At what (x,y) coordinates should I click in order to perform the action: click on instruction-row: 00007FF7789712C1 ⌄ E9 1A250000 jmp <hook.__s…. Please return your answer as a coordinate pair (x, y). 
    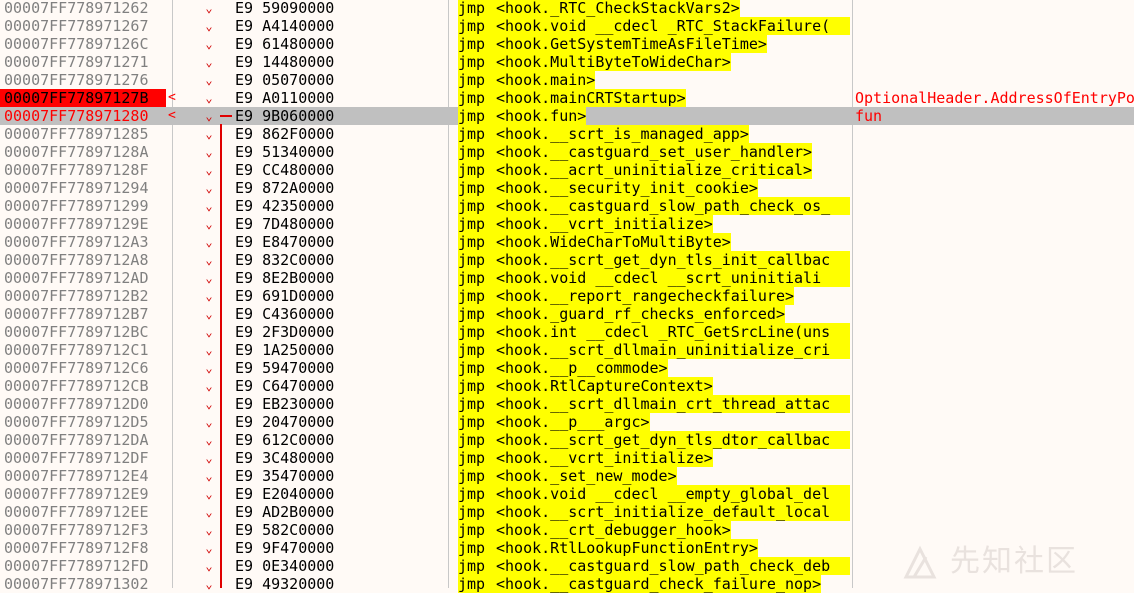
    Looking at the image, I should click on (567, 350).